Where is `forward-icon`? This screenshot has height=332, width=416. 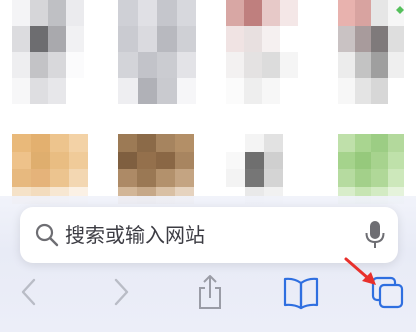 forward-icon is located at coordinates (121, 292).